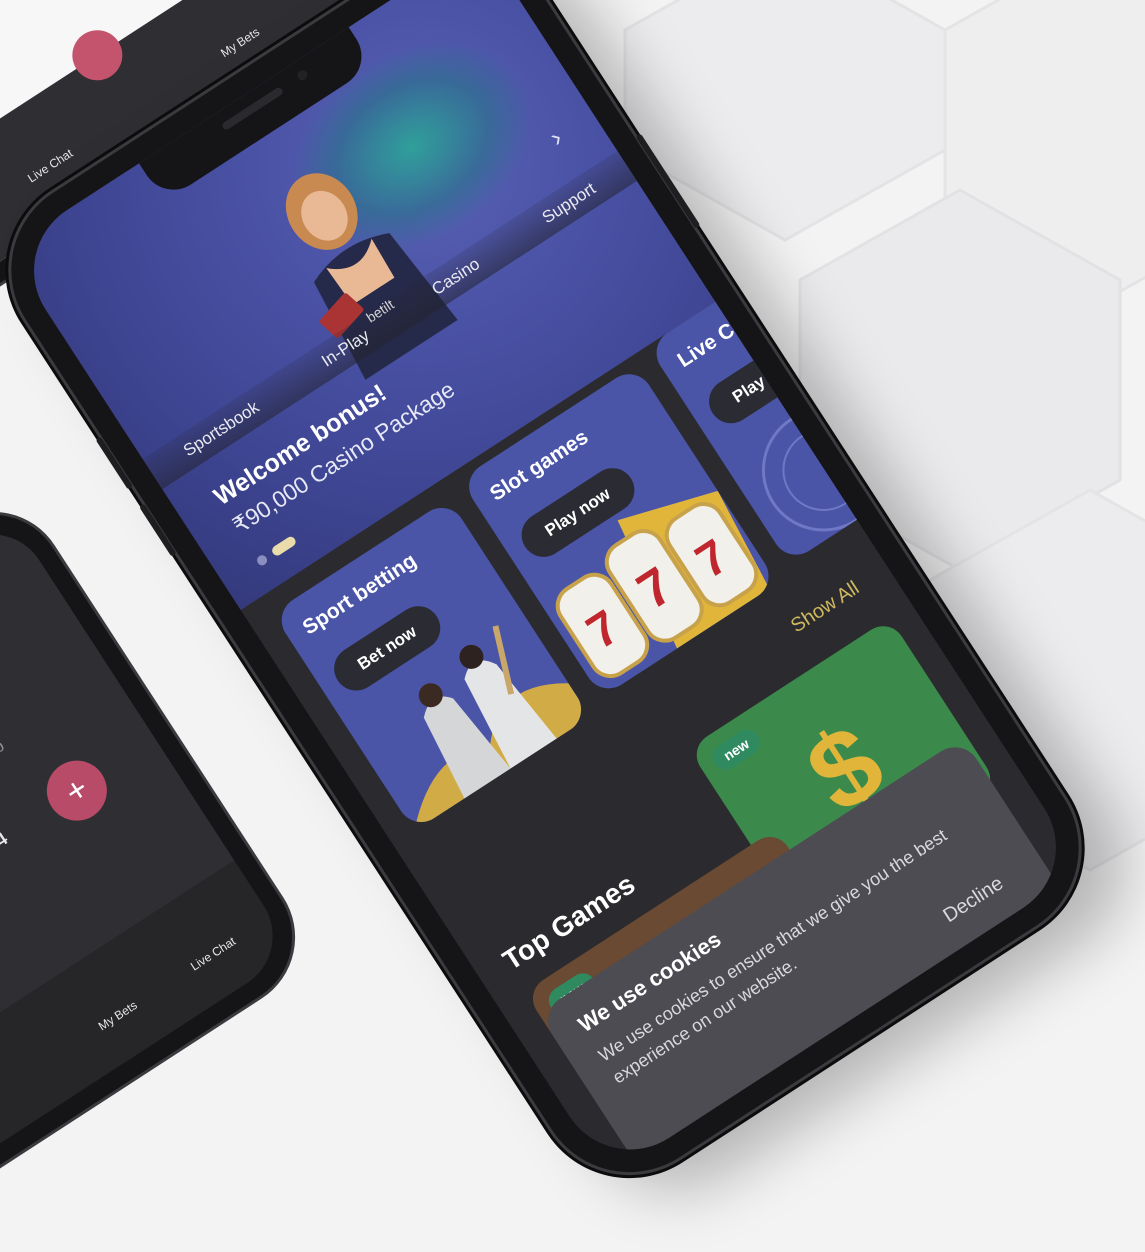  Describe the element at coordinates (147, 1043) in the screenshot. I see `bottom-nav: My Bets Live Chat` at that location.